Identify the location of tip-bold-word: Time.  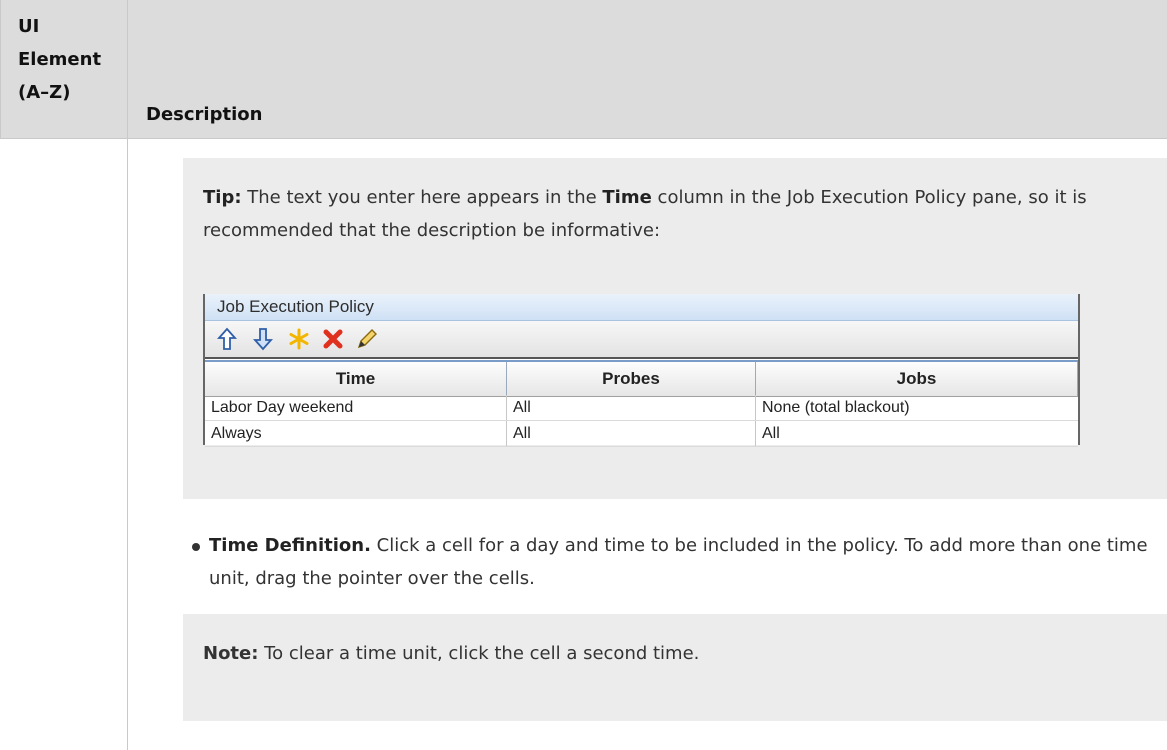
(627, 197).